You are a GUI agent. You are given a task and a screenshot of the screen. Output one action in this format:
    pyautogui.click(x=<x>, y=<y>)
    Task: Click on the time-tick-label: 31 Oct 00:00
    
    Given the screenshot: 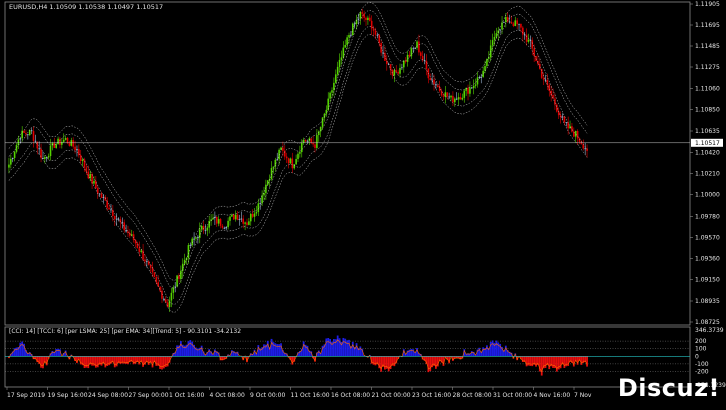 What is the action you would take?
    pyautogui.click(x=512, y=395)
    